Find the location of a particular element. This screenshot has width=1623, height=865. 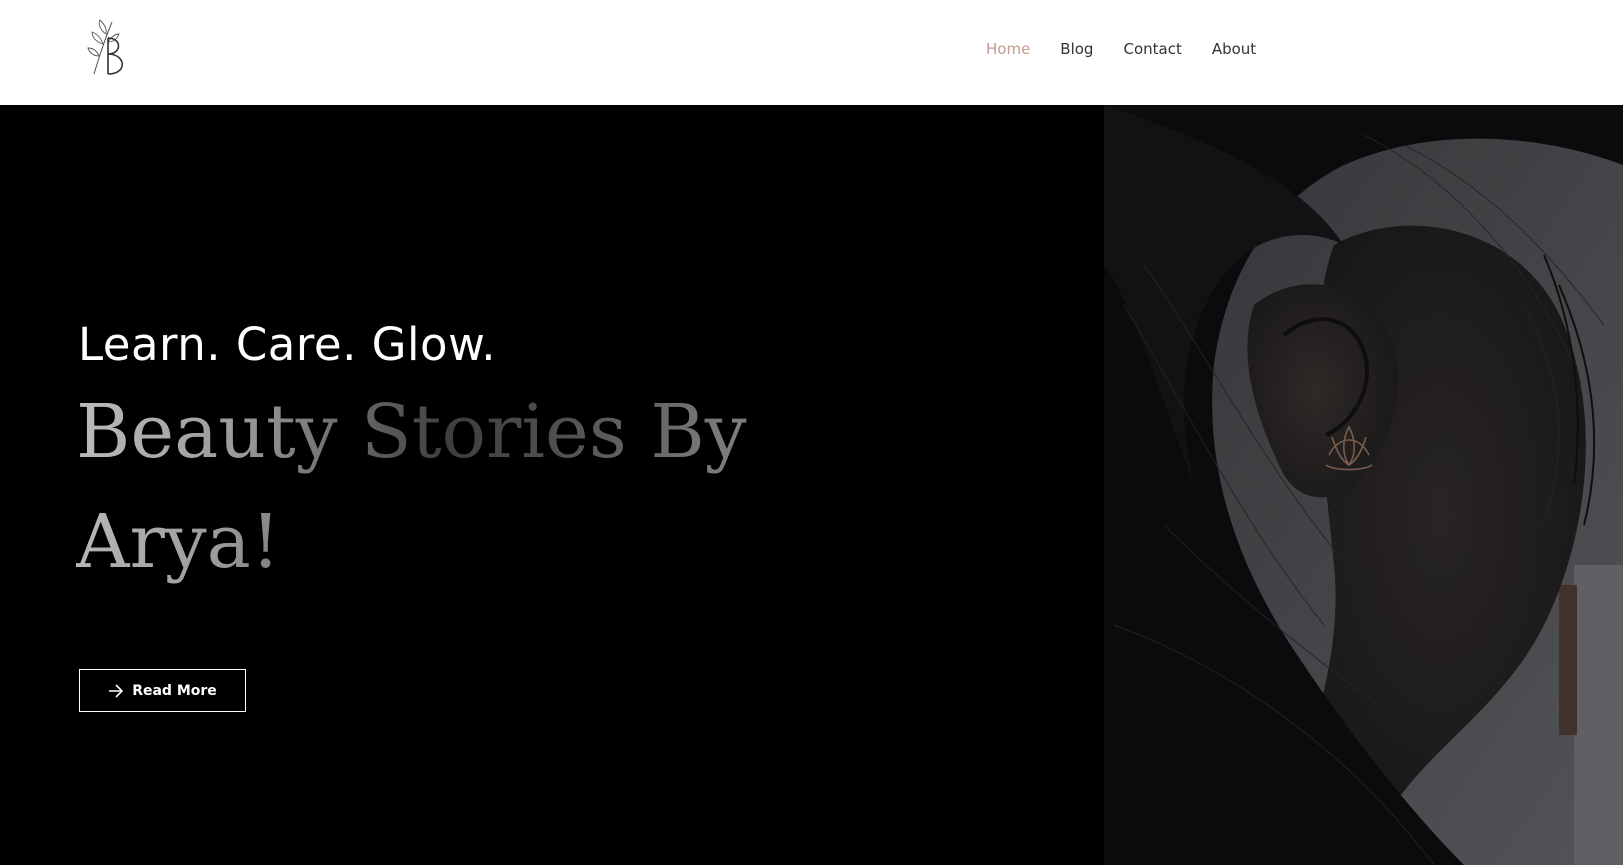

read-more-button: Read More is located at coordinates (162, 690).